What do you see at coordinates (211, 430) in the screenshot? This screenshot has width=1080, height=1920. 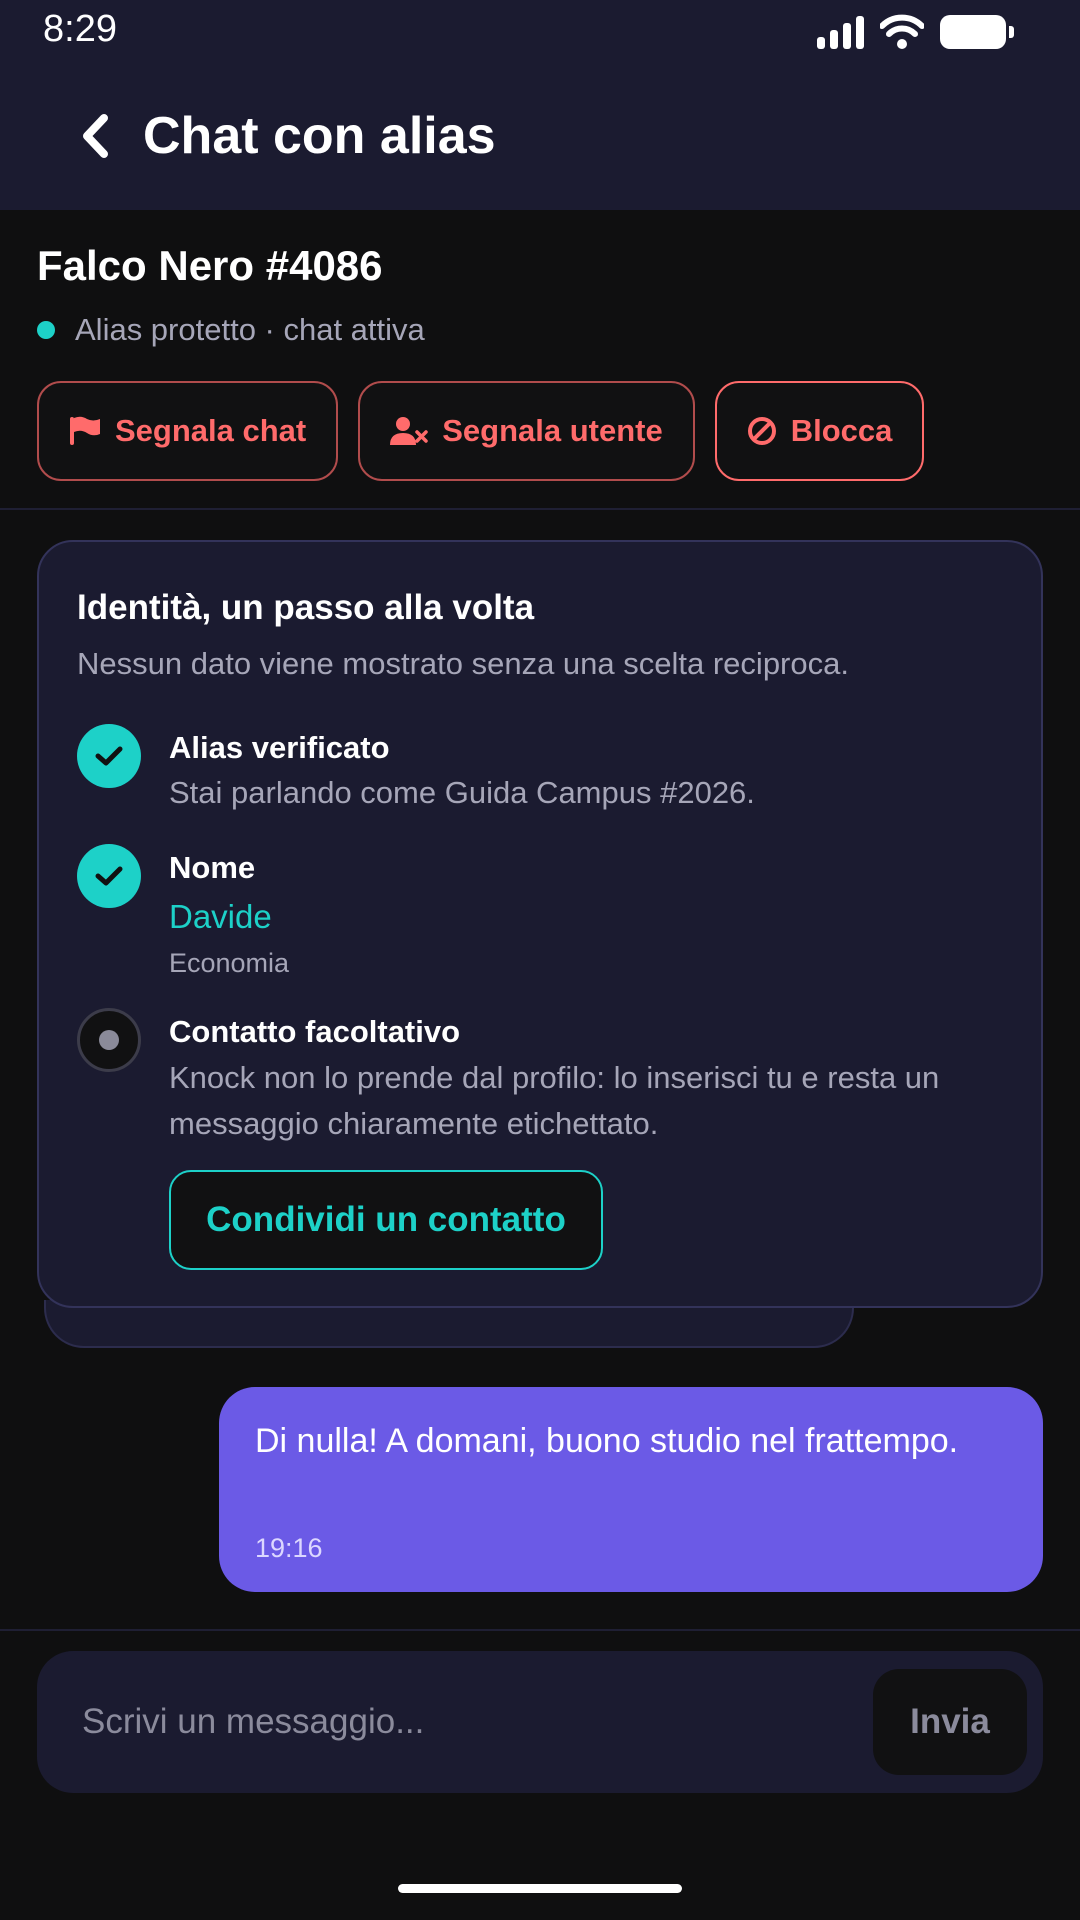 I see `report-chat-label: Segnala chat` at bounding box center [211, 430].